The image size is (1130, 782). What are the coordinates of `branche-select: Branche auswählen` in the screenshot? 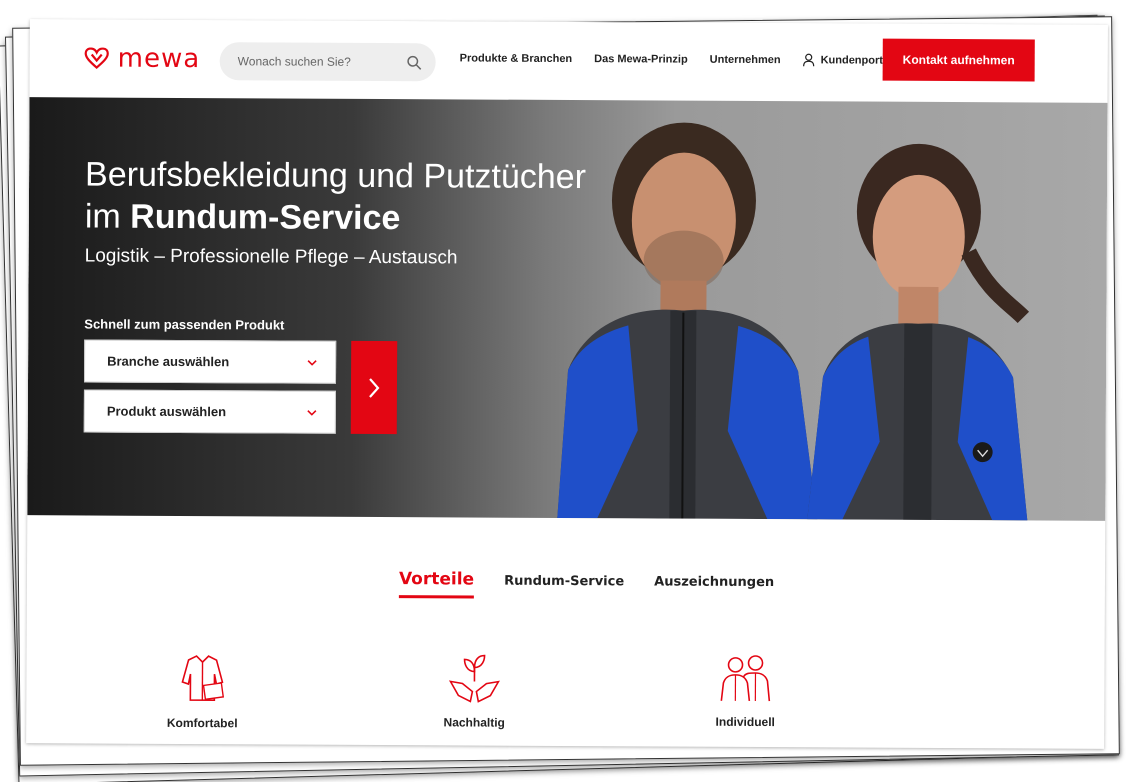 It's located at (210, 361).